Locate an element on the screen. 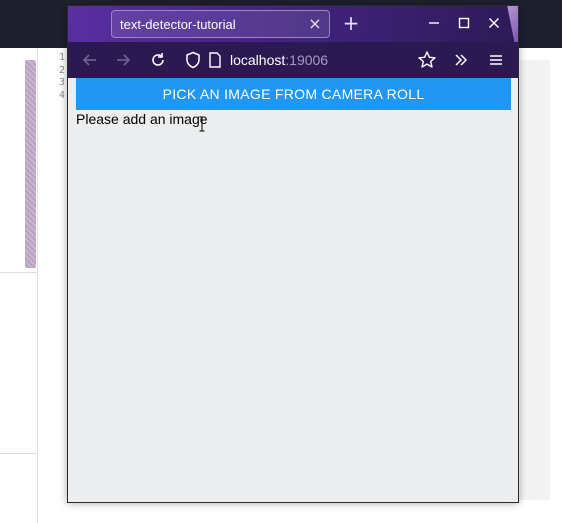 This screenshot has height=523, width=562. maximize-icon is located at coordinates (464, 23).